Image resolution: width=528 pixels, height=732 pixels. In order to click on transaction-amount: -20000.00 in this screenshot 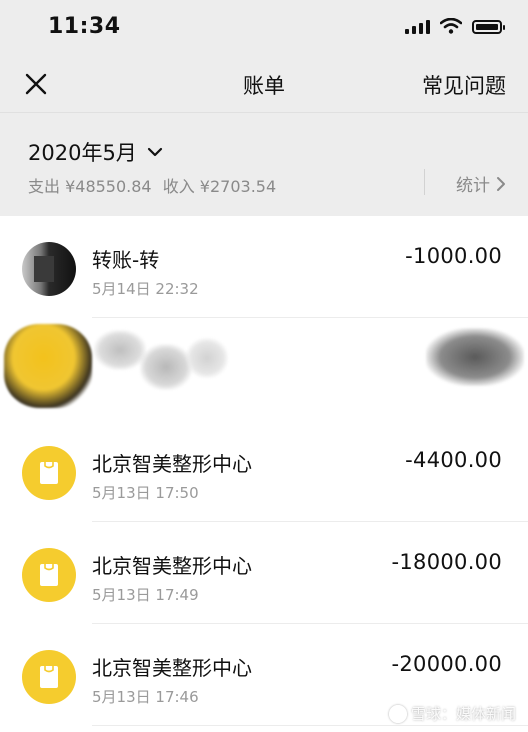, I will do `click(446, 664)`.